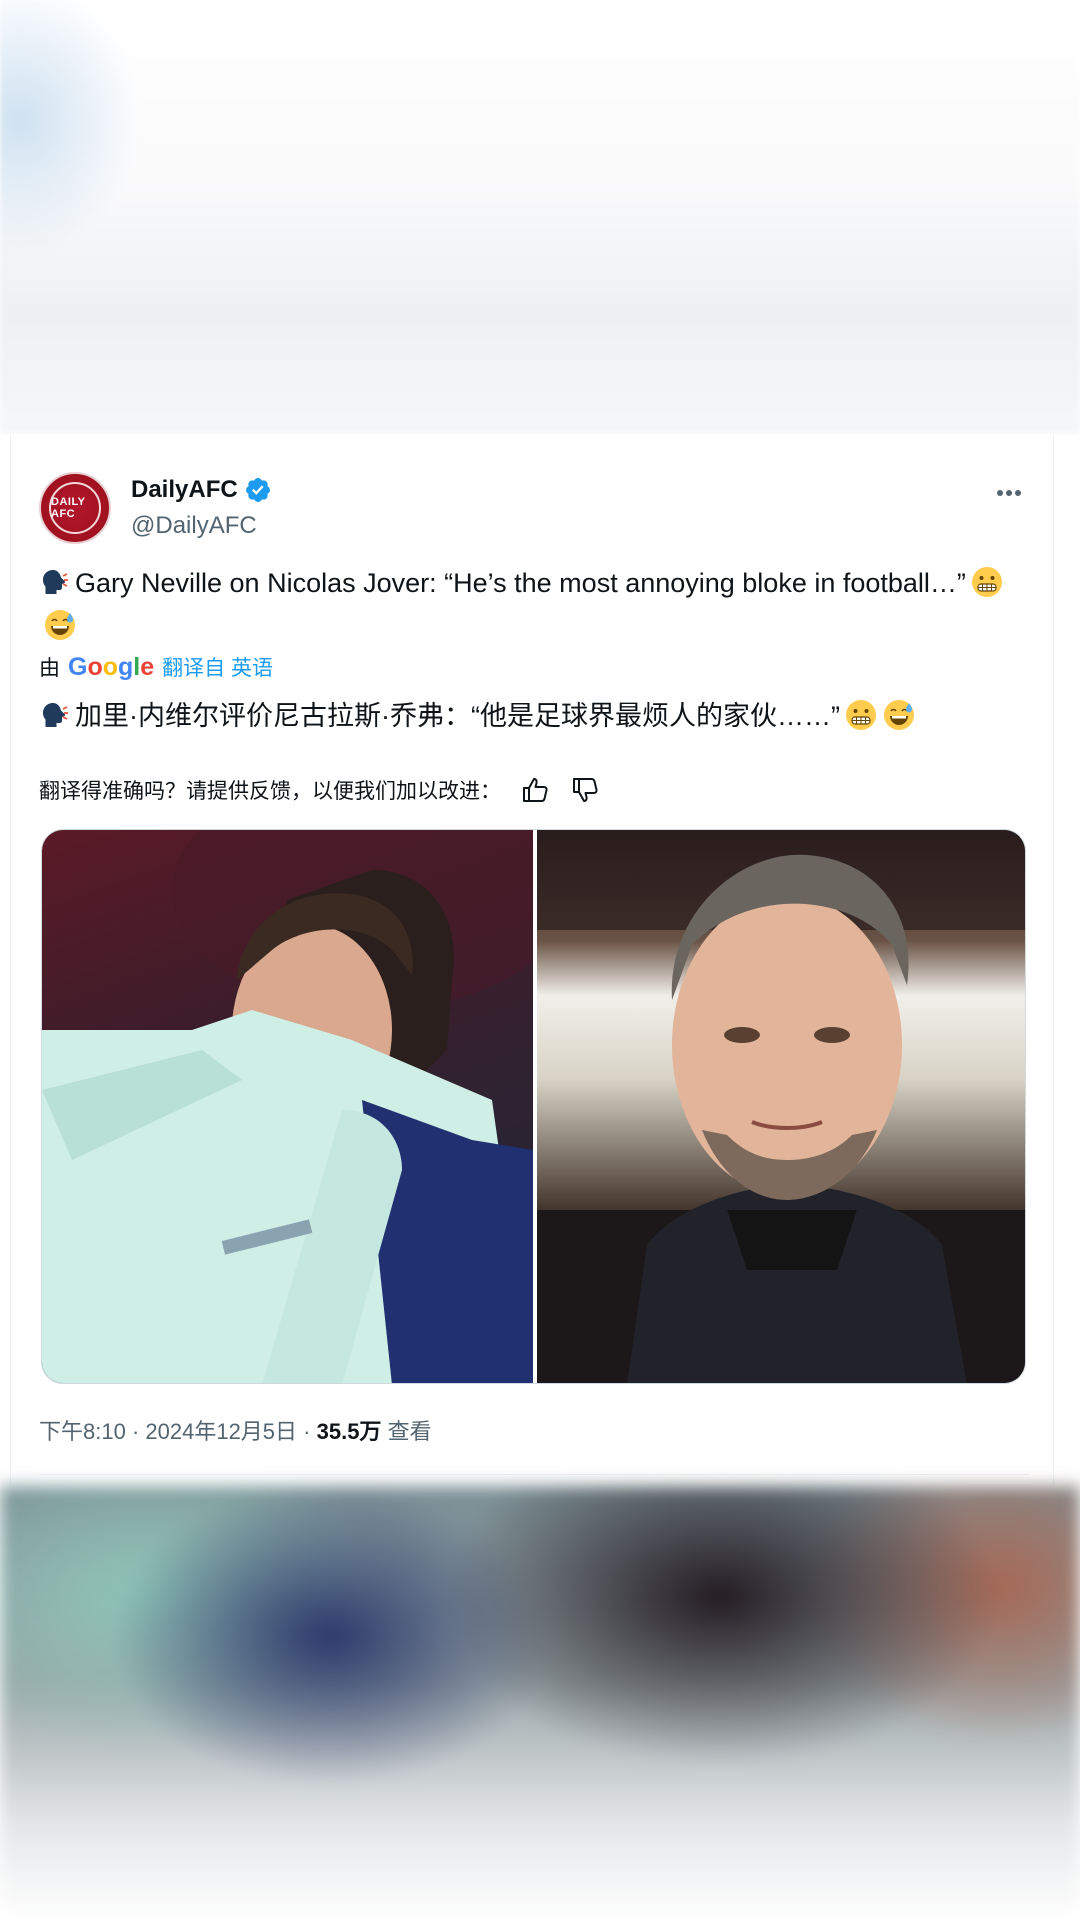 The image size is (1080, 1920). What do you see at coordinates (82, 1431) in the screenshot?
I see `tweet-time: 下午8:10` at bounding box center [82, 1431].